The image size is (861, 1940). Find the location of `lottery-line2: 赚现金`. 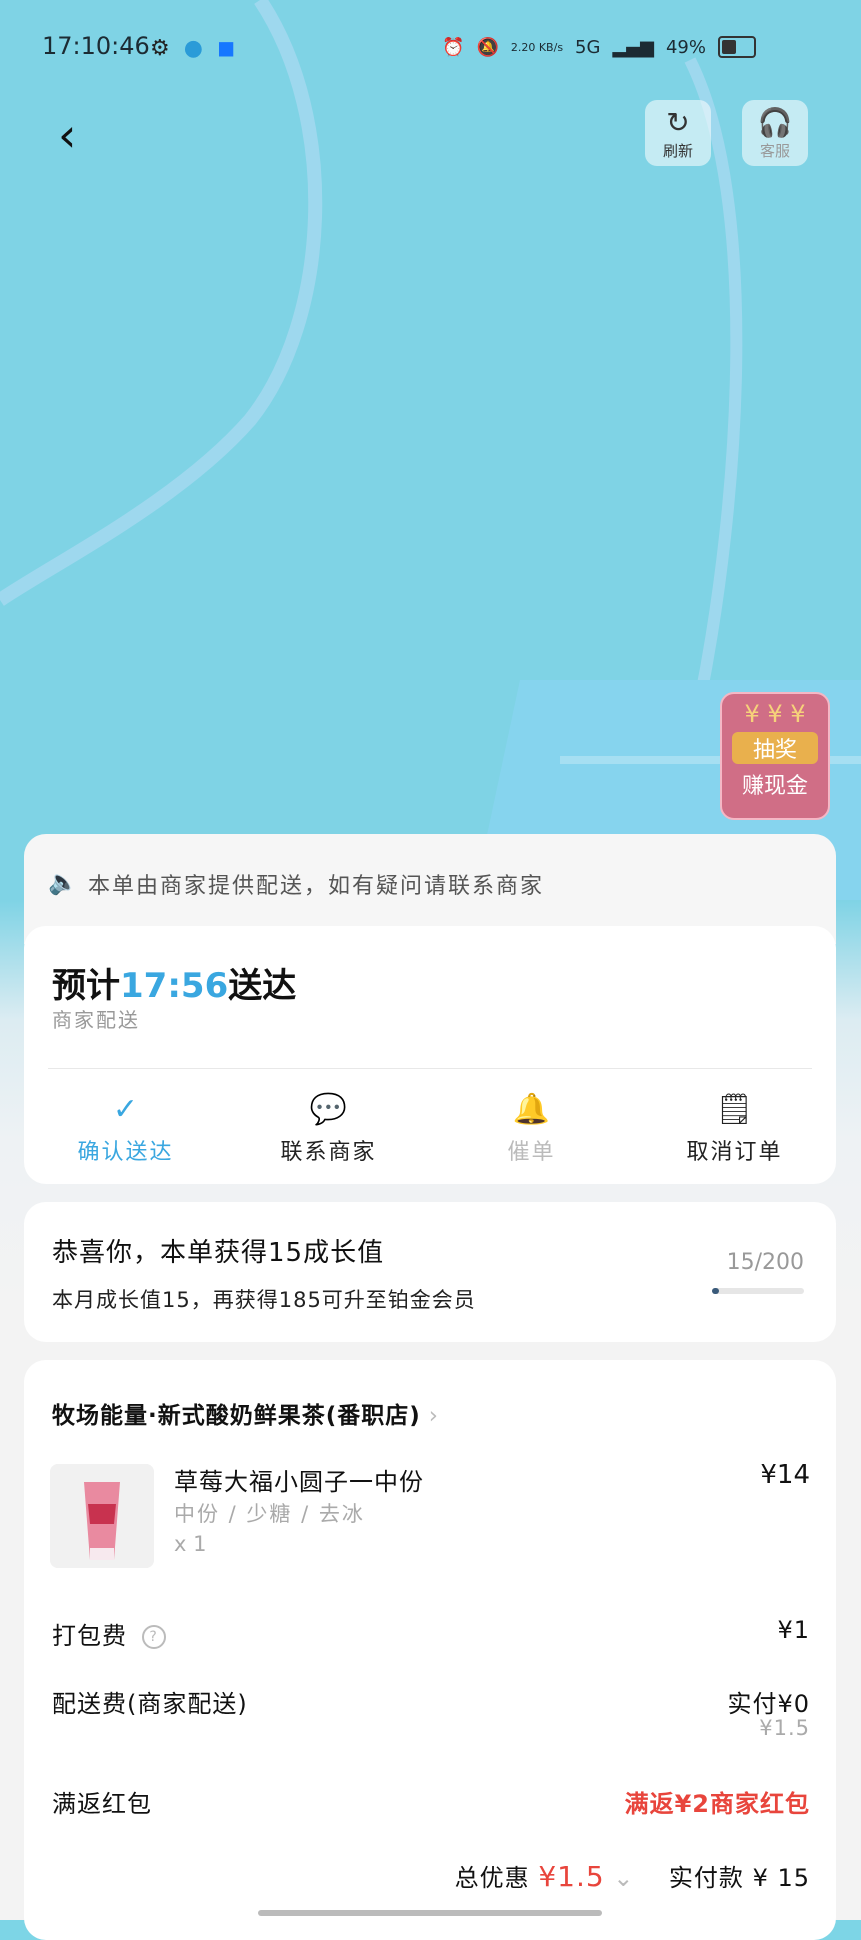

lottery-line2: 赚现金 is located at coordinates (774, 786).